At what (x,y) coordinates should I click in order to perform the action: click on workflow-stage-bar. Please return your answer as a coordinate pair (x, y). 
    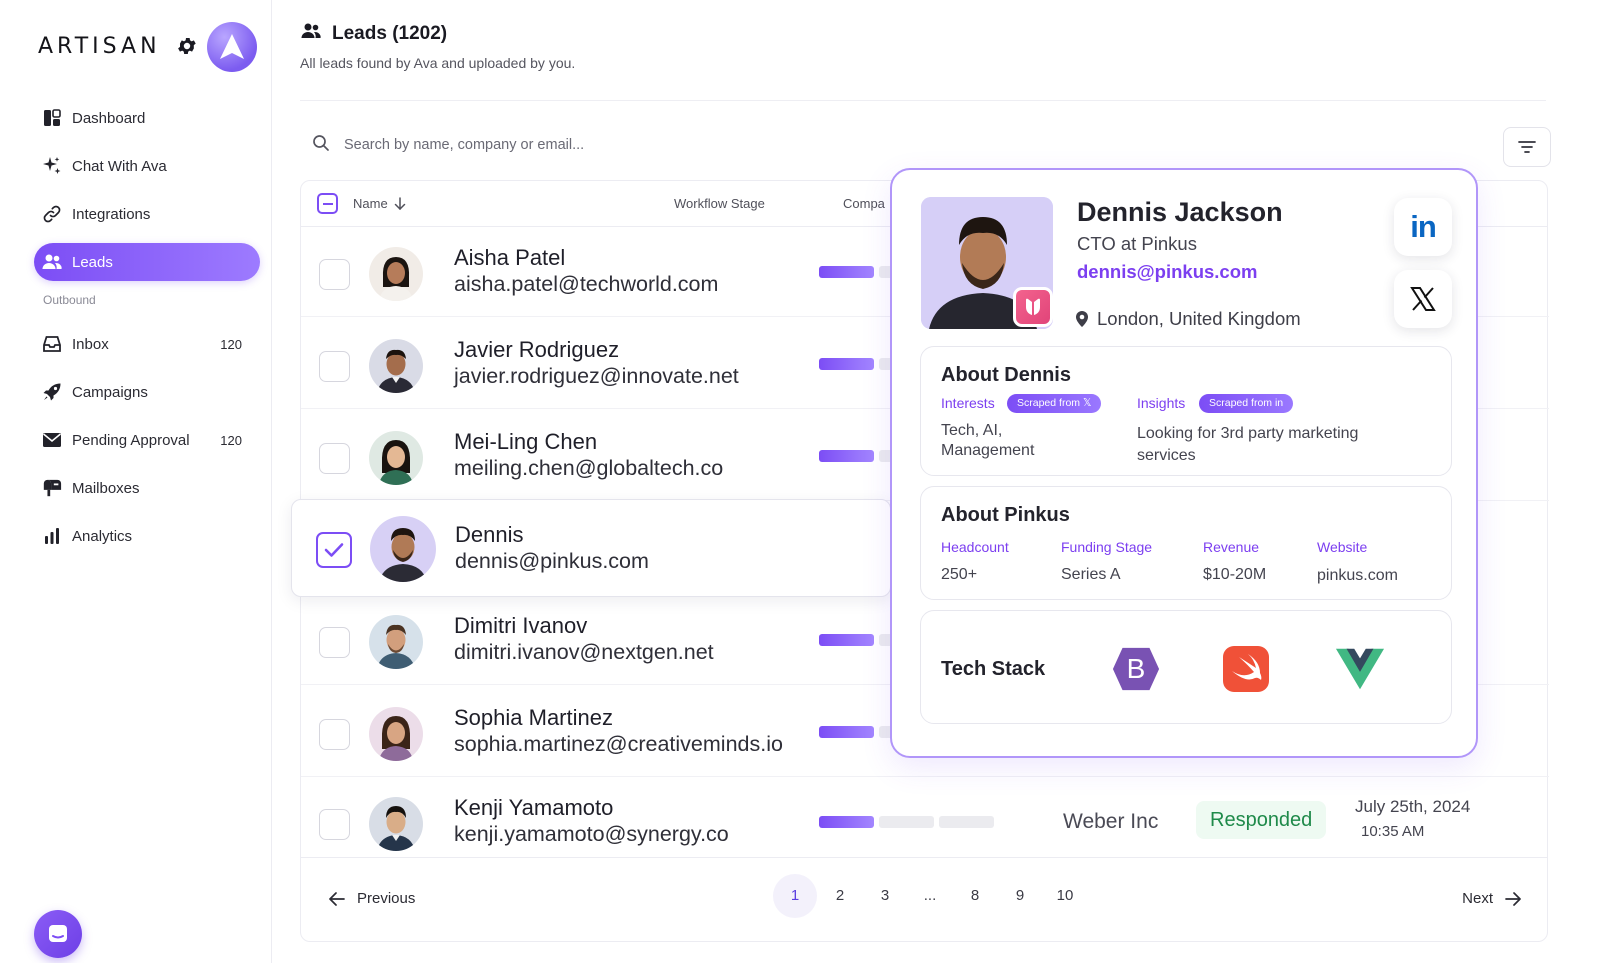
    Looking at the image, I should click on (909, 822).